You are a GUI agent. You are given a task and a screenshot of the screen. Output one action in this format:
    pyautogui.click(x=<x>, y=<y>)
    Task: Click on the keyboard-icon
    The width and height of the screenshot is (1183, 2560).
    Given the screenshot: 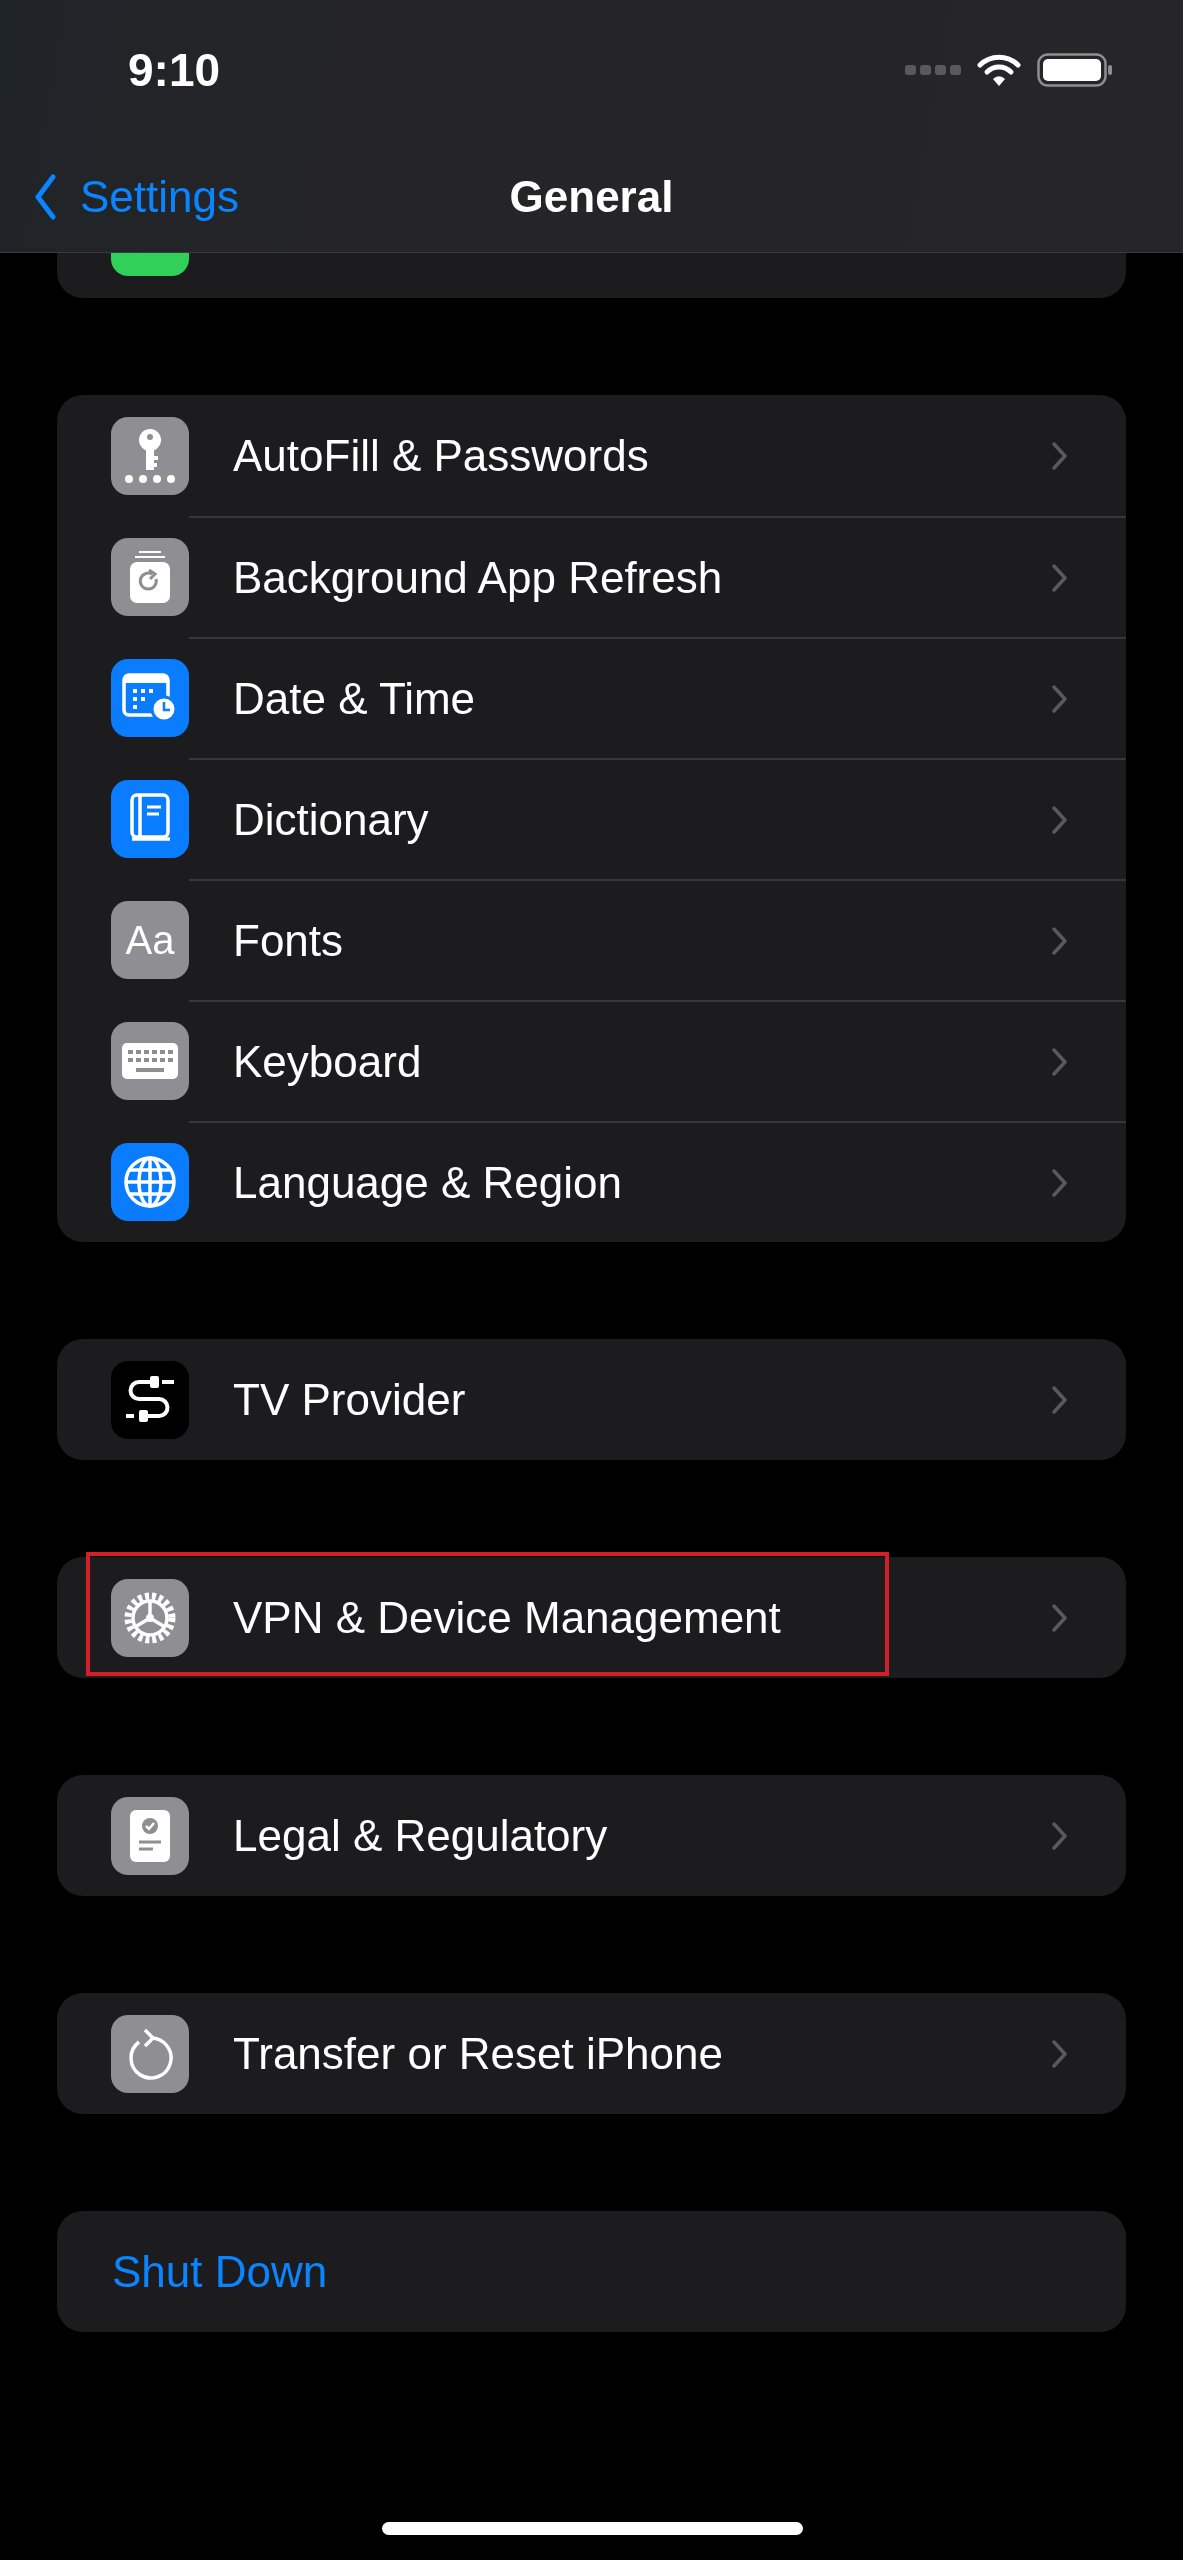 What is the action you would take?
    pyautogui.click(x=150, y=1060)
    